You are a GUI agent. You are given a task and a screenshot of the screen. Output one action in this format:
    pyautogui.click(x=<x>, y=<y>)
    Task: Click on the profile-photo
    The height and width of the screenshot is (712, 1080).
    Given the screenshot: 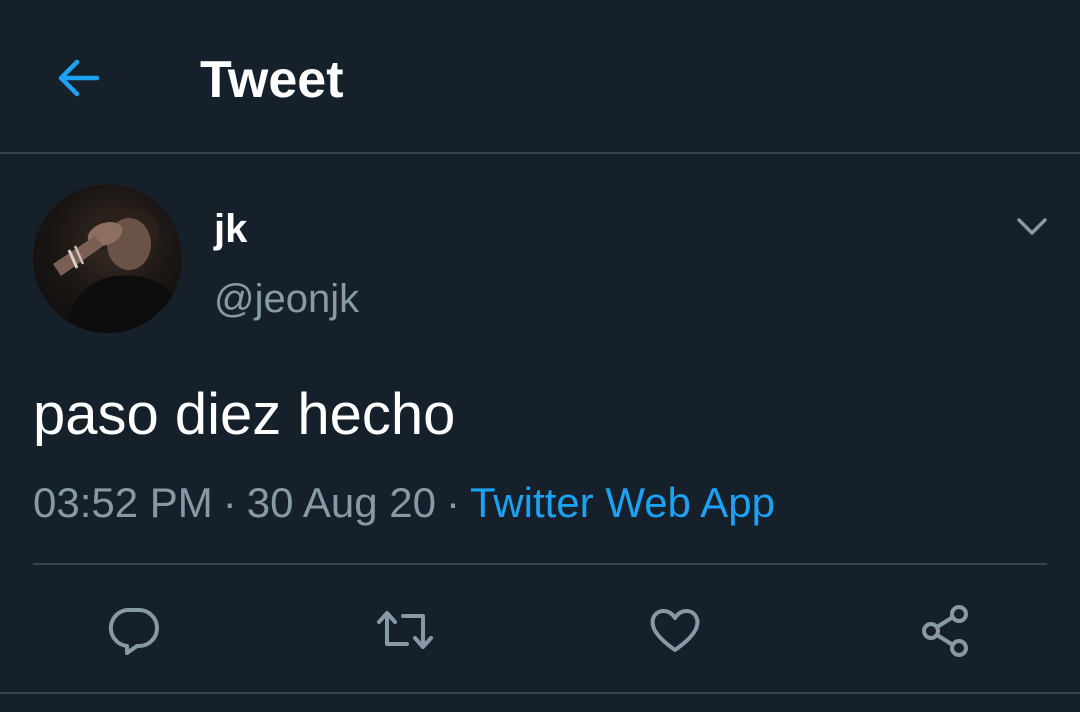 What is the action you would take?
    pyautogui.click(x=117, y=270)
    